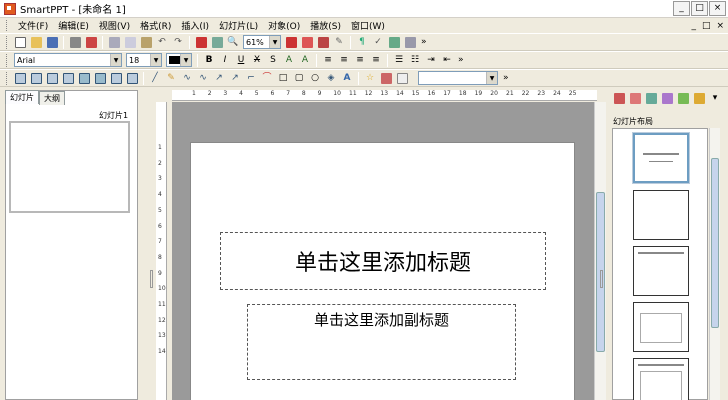 This screenshot has width=728, height=400. What do you see at coordinates (328, 60) in the screenshot?
I see `align-left-icon: ≡` at bounding box center [328, 60].